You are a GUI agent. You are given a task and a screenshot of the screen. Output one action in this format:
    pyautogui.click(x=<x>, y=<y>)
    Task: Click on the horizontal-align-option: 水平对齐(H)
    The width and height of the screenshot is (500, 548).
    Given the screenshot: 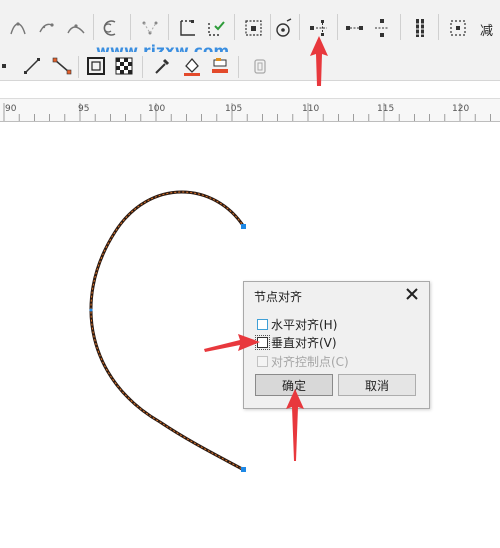 What is the action you would take?
    pyautogui.click(x=297, y=324)
    